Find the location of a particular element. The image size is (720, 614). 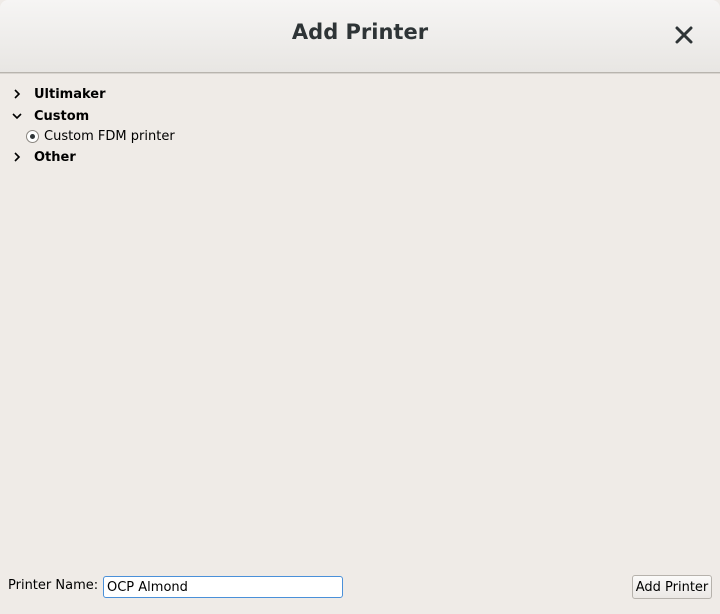

printer-name-input is located at coordinates (223, 587).